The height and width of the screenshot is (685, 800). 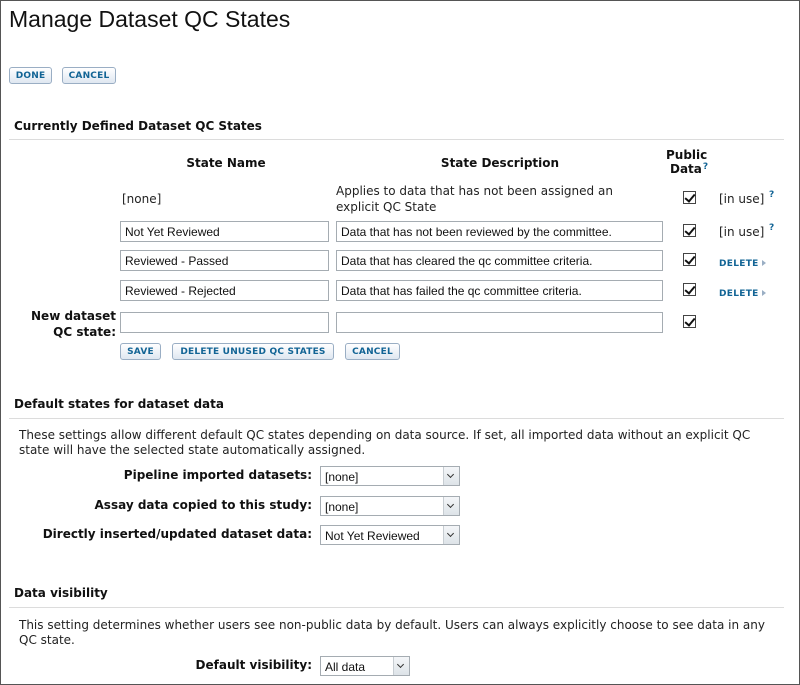 What do you see at coordinates (253, 351) in the screenshot?
I see `delete-unused-button: DELETE UNUSED QC STATES` at bounding box center [253, 351].